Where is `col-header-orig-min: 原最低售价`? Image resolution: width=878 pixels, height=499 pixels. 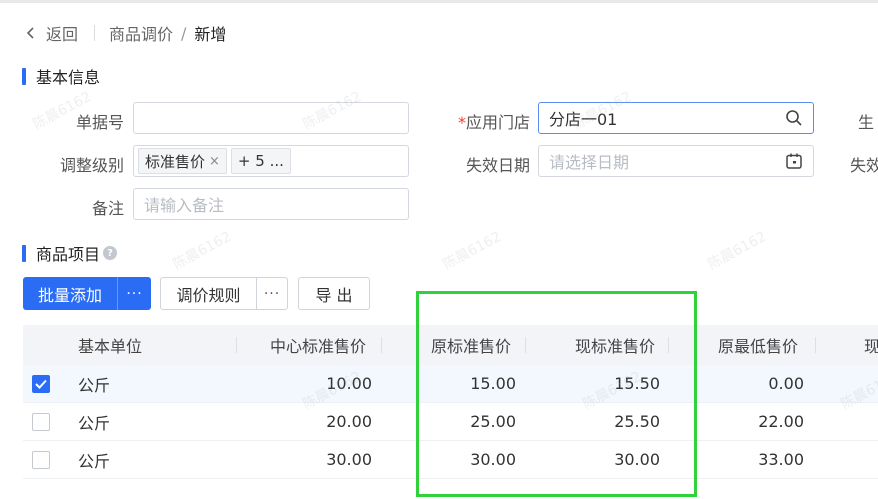 col-header-orig-min: 原最低售价 is located at coordinates (758, 345).